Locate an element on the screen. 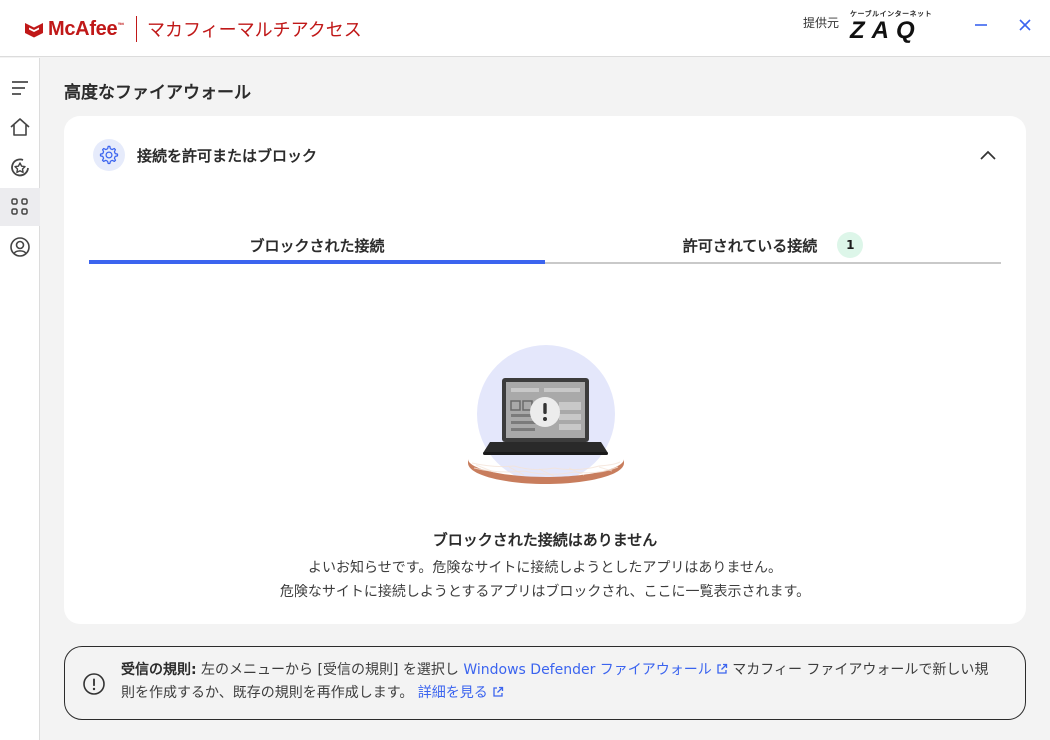 This screenshot has width=1050, height=740. minimize-button is located at coordinates (981, 25).